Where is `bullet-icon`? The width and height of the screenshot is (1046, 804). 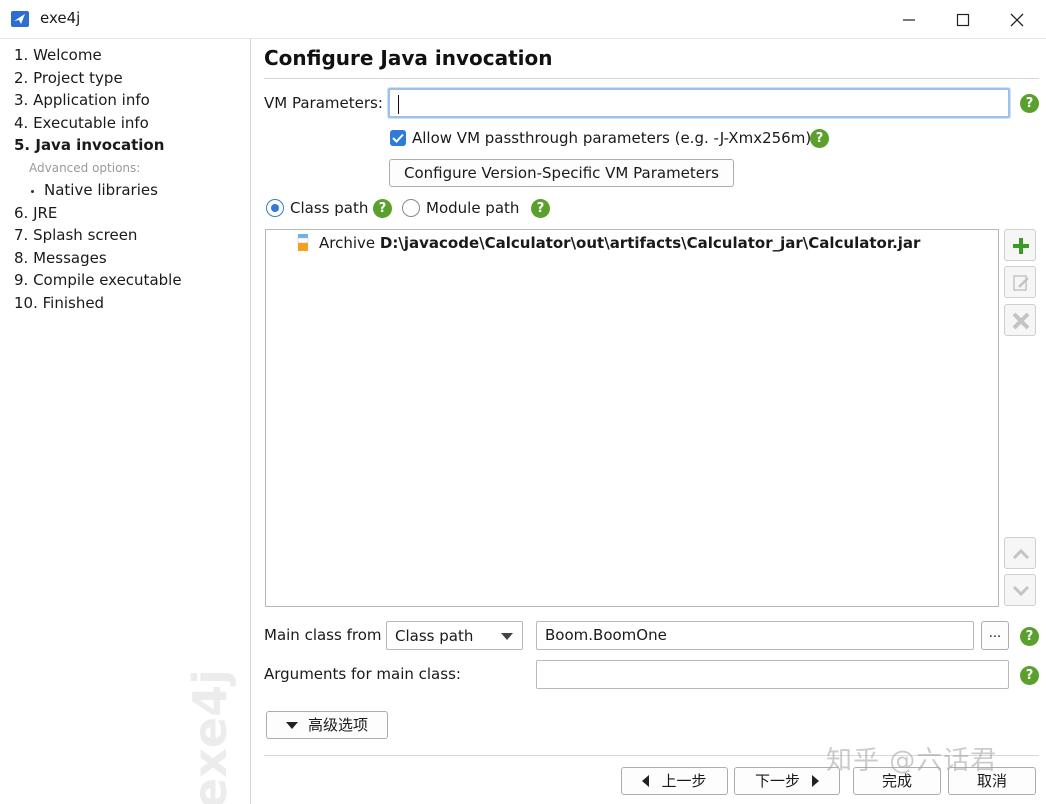 bullet-icon is located at coordinates (32, 191).